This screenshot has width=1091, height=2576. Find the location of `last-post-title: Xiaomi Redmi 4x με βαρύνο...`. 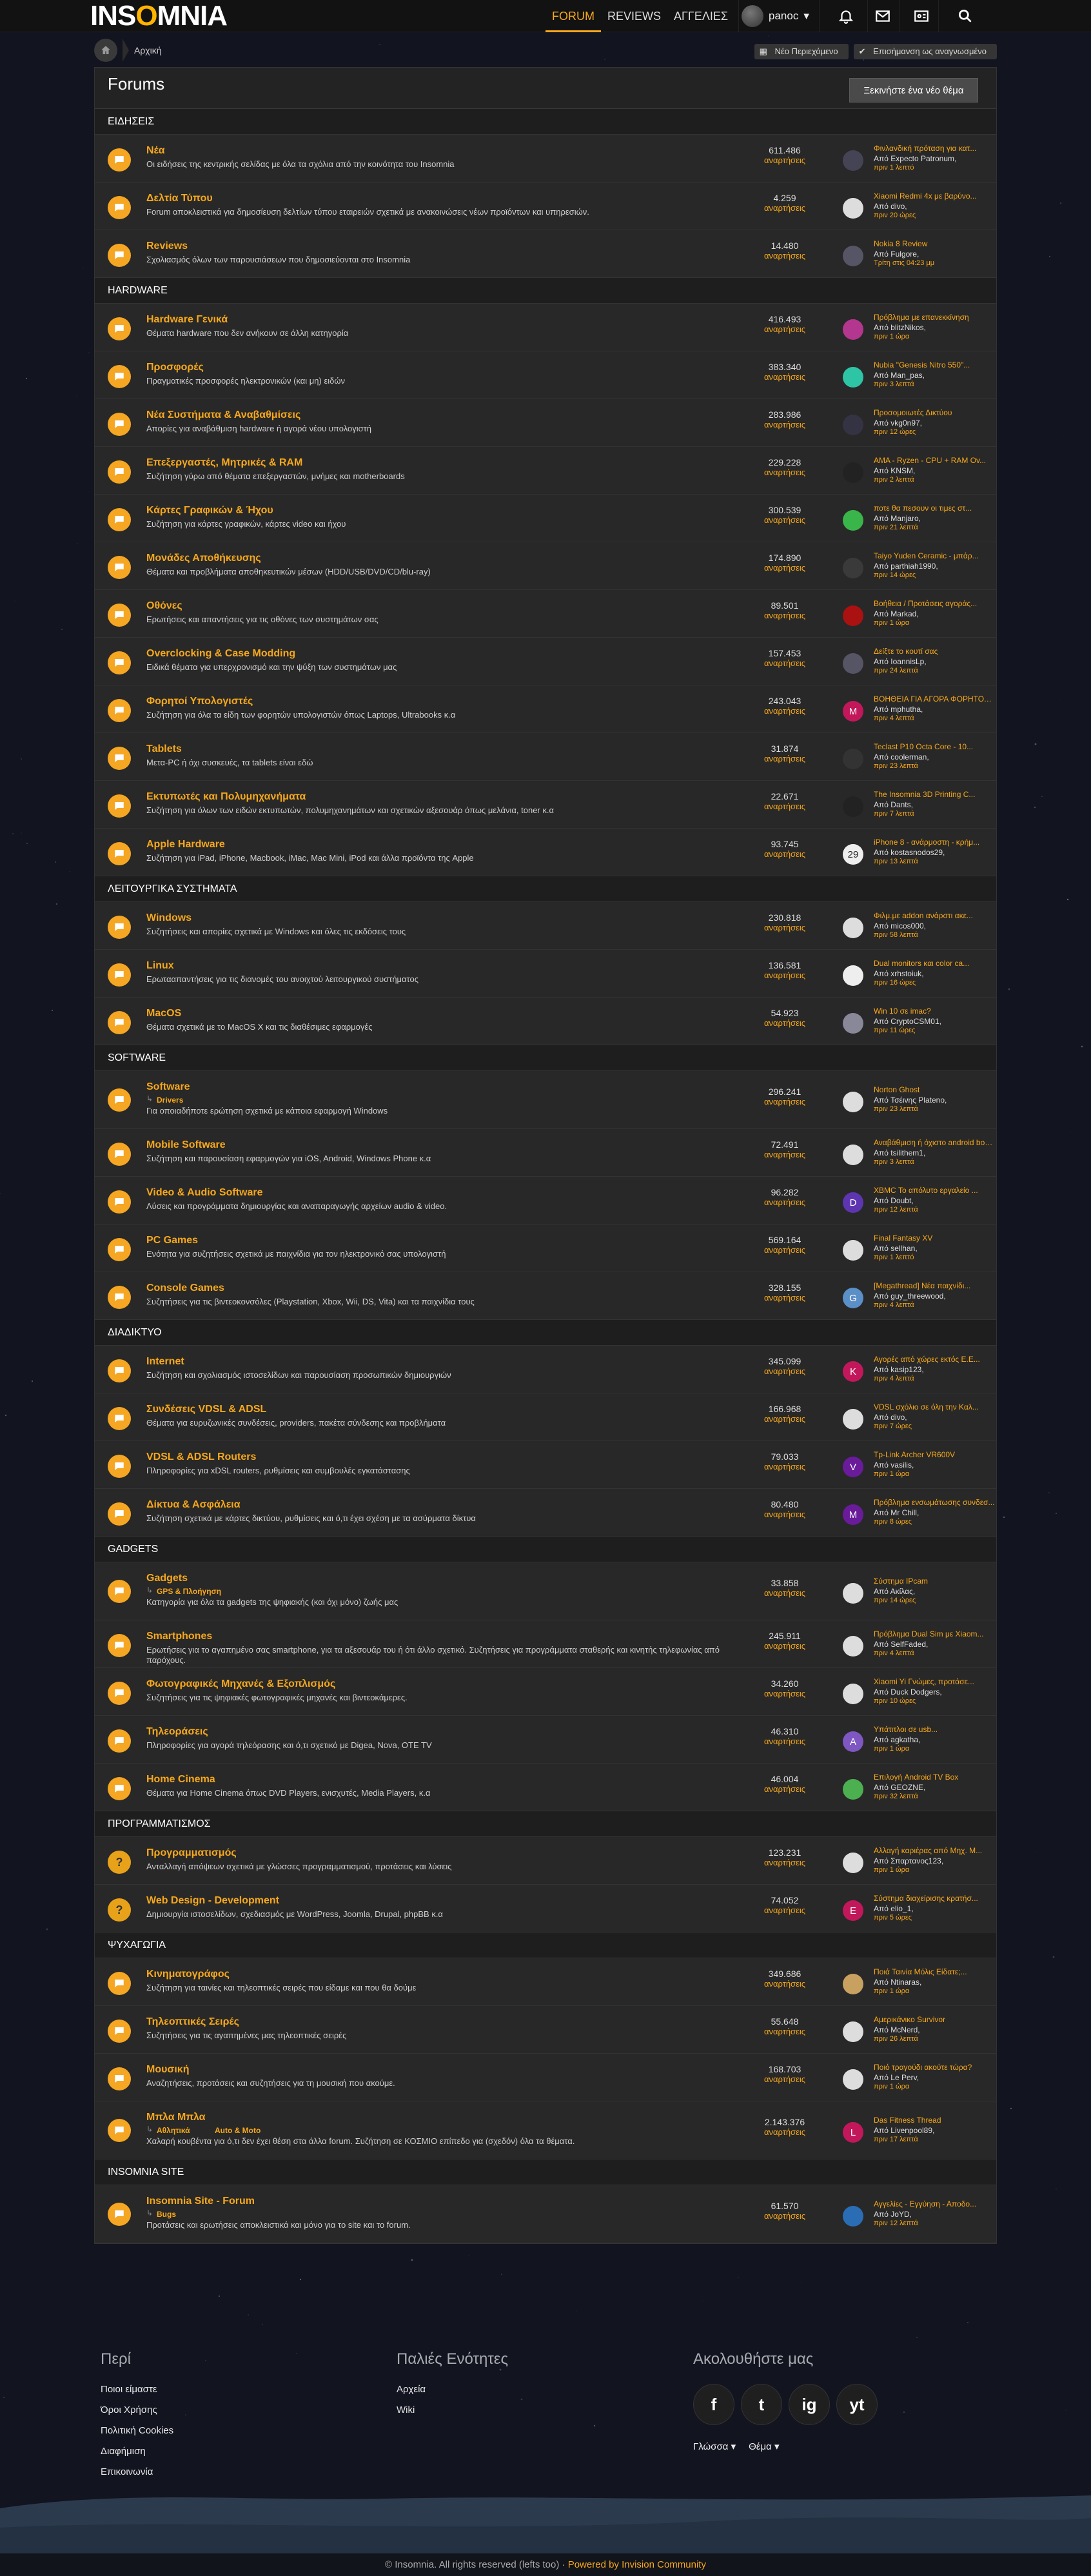

last-post-title: Xiaomi Redmi 4x με βαρύνο... is located at coordinates (935, 196).